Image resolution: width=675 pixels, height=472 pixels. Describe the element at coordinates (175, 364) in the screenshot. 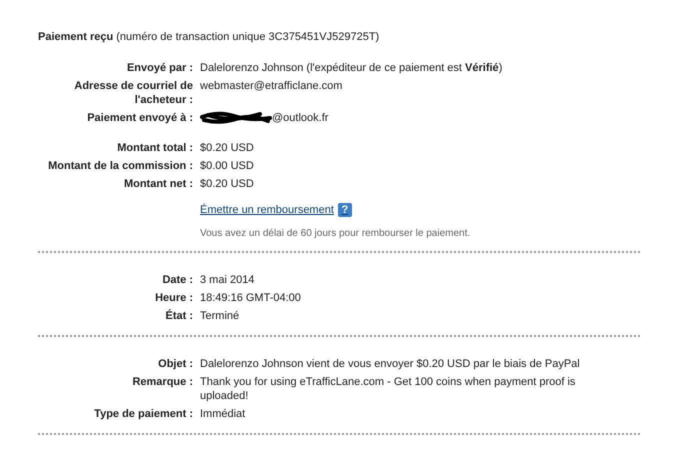

I see `field-label: Objet :` at that location.